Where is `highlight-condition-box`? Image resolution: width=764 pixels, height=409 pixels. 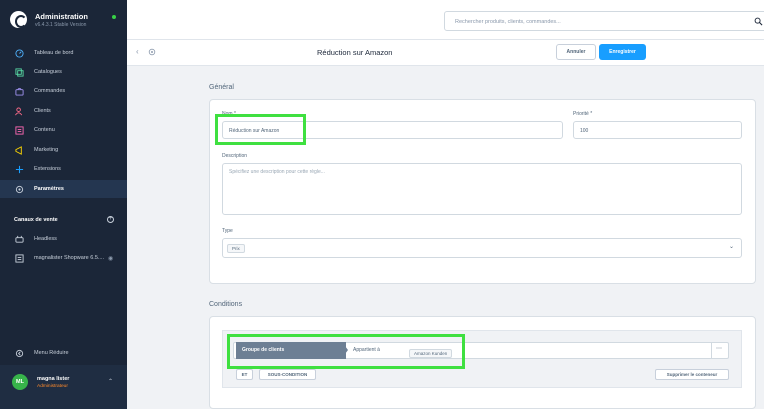
highlight-condition-box is located at coordinates (346, 351).